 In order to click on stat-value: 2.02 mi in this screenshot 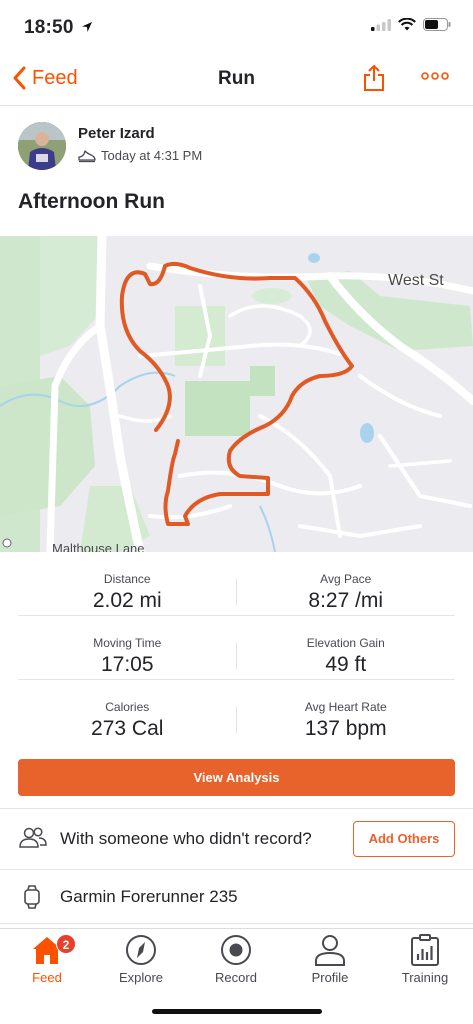, I will do `click(127, 600)`.